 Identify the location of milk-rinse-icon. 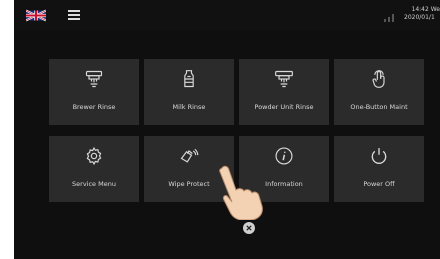
(189, 79).